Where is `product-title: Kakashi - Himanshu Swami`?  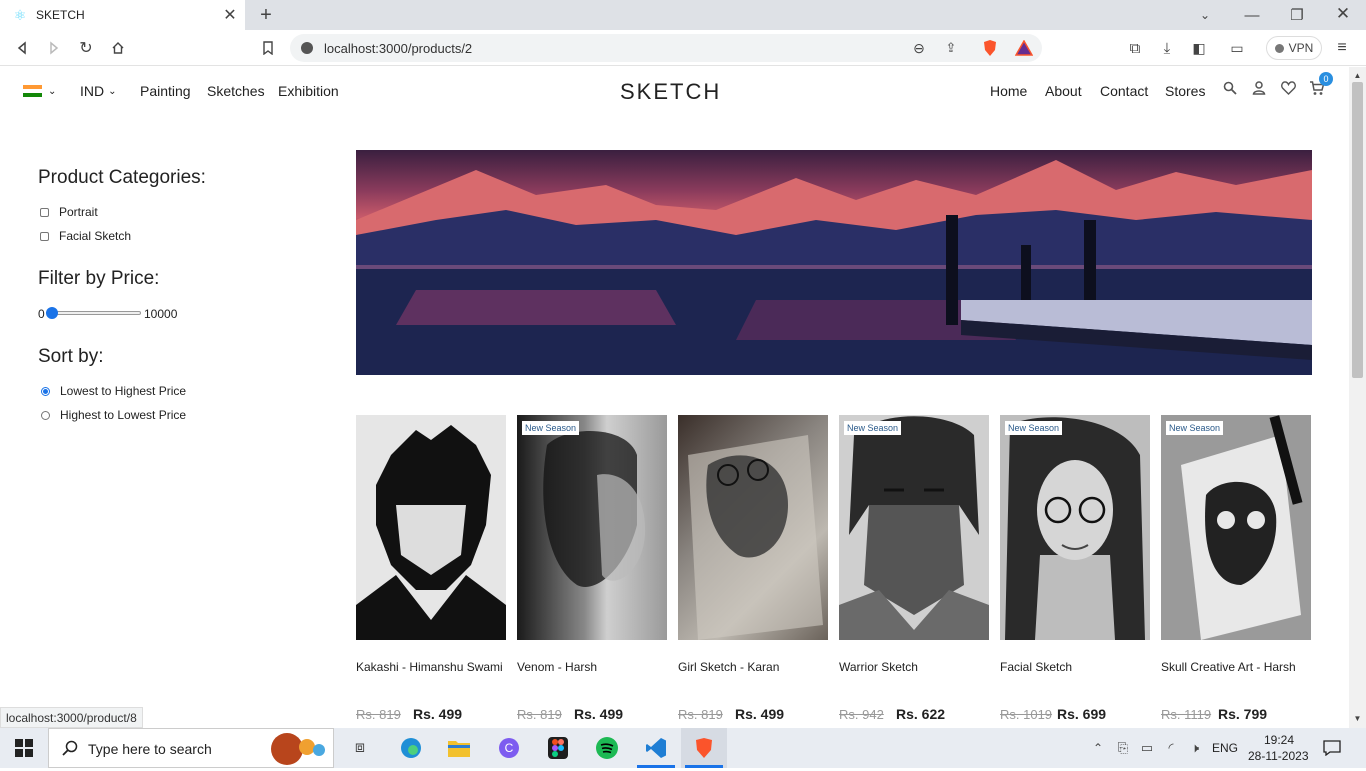 product-title: Kakashi - Himanshu Swami is located at coordinates (429, 667).